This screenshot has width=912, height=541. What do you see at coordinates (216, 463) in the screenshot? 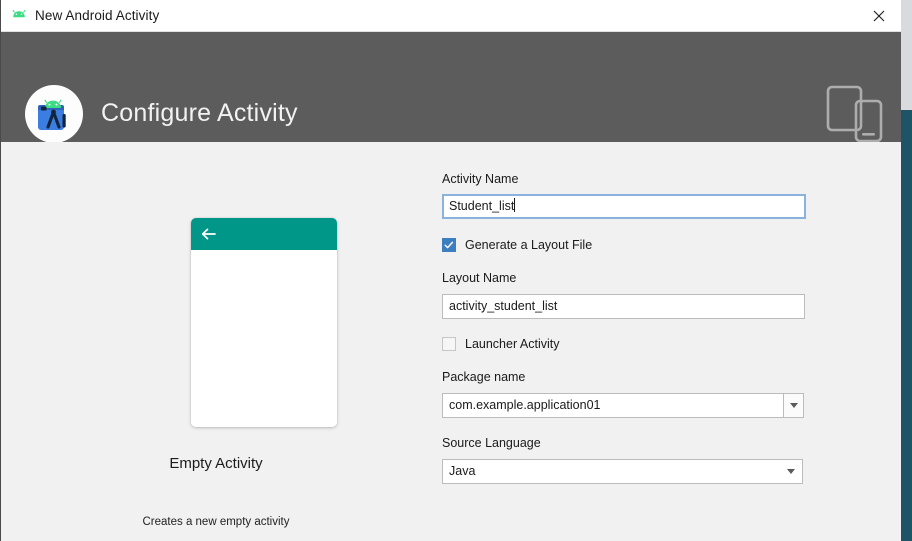
I see `template-name: Empty Activity` at bounding box center [216, 463].